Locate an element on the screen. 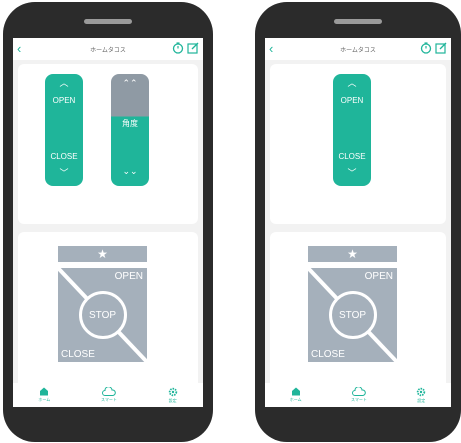 This screenshot has height=443, width=461. angle-up-icon: ⌃⌃ is located at coordinates (130, 83).